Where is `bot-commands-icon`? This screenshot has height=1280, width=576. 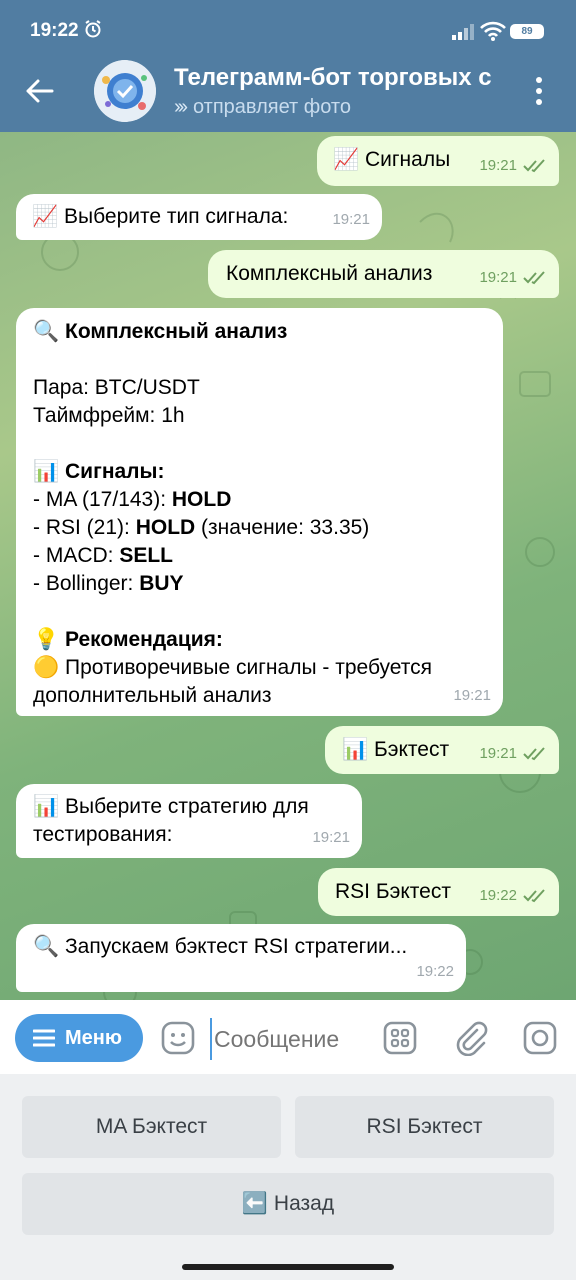
bot-commands-icon is located at coordinates (400, 1038).